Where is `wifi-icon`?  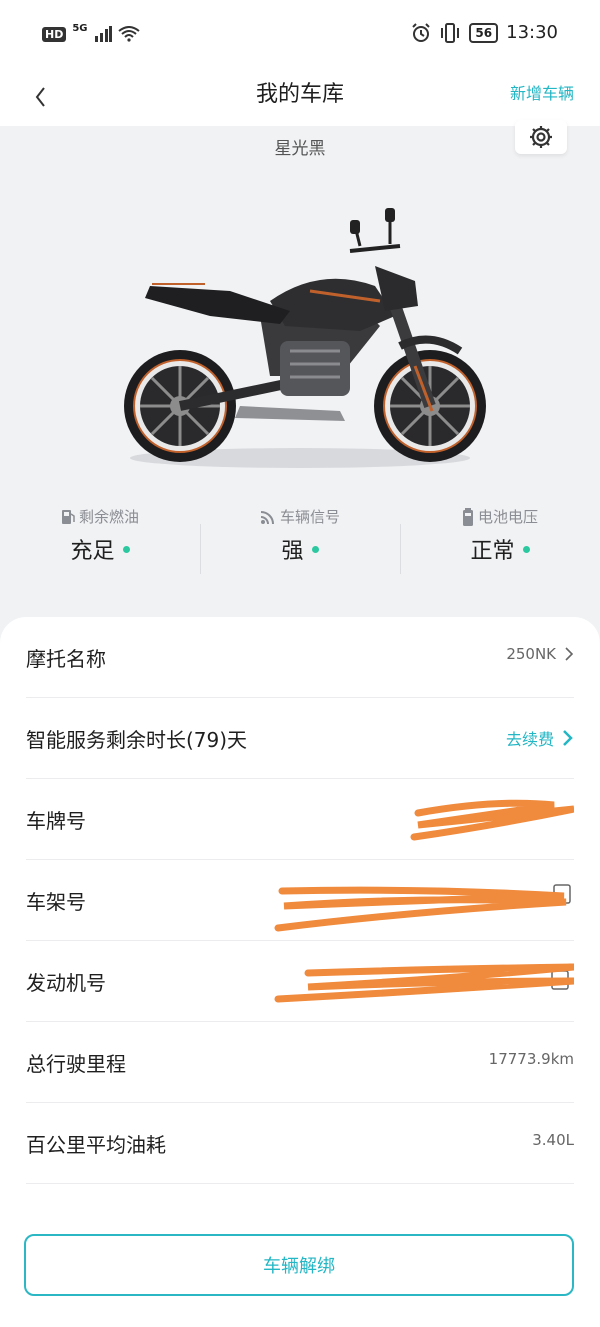 wifi-icon is located at coordinates (128, 34).